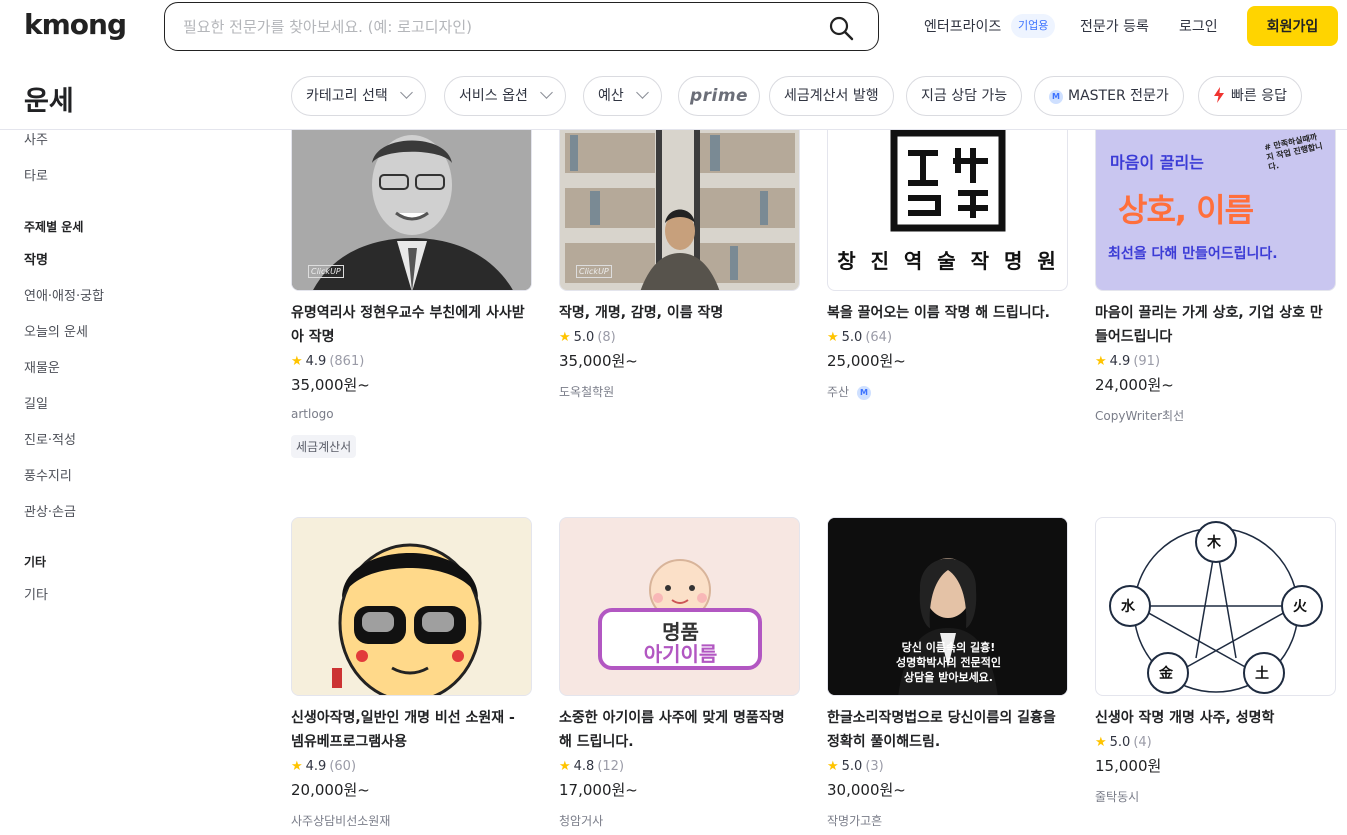 This screenshot has width=1347, height=835. I want to click on image-text-line1: 당신 이름속의 길흉!, so click(948, 647).